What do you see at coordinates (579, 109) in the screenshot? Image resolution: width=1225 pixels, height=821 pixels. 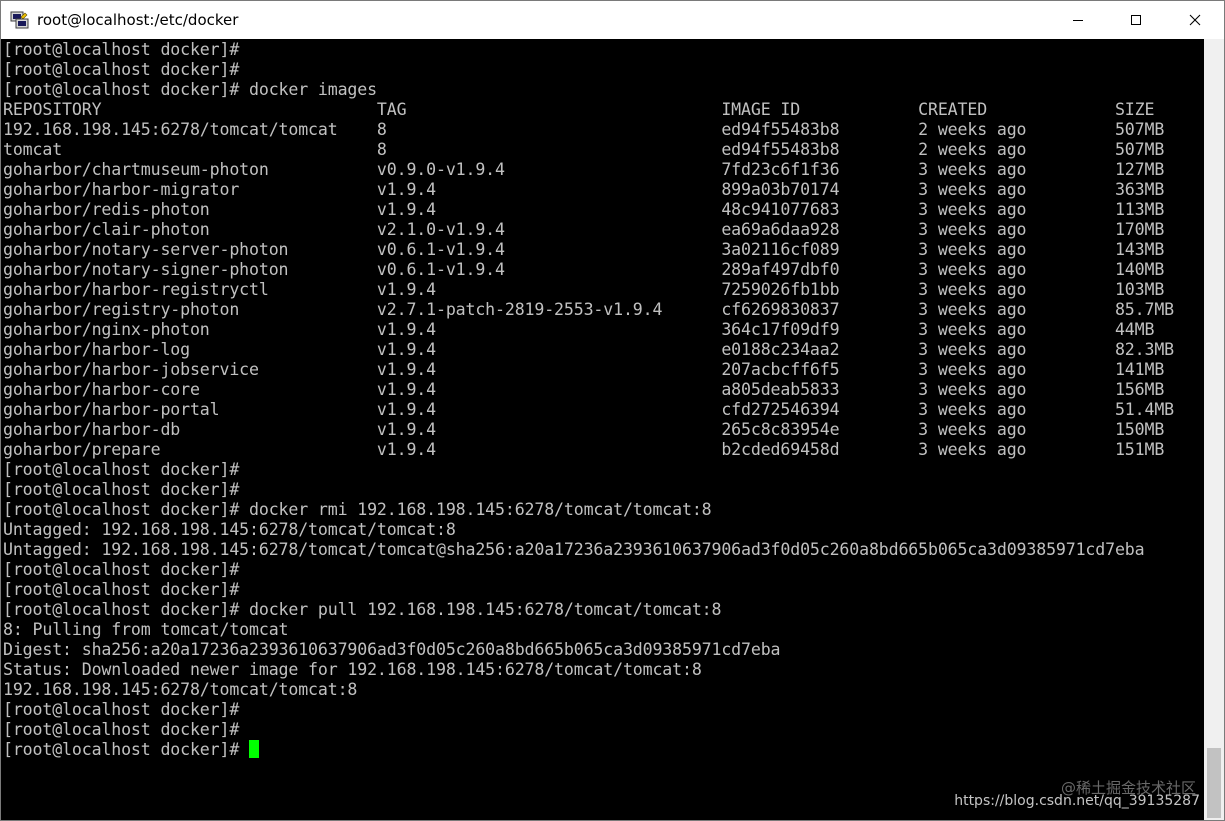 I see `terminal-line: REPOSITORY TAG IMAGE ID CREATED SIZE` at bounding box center [579, 109].